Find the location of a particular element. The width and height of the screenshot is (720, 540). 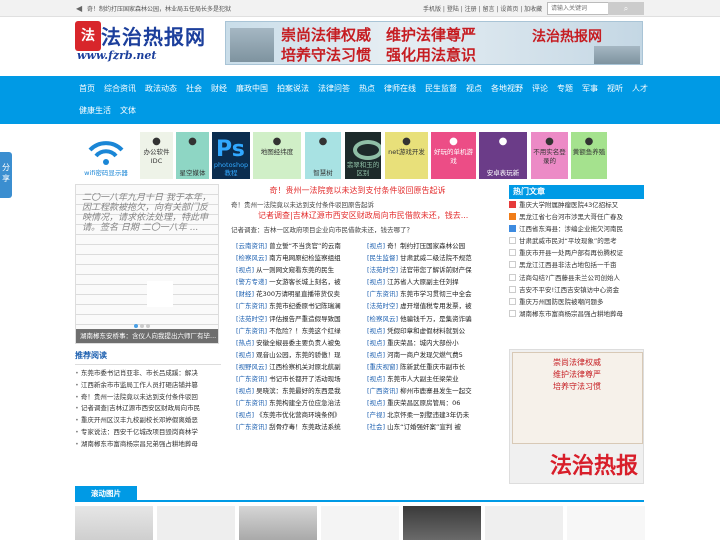

nav-item: 拍案说法 is located at coordinates (293, 88).